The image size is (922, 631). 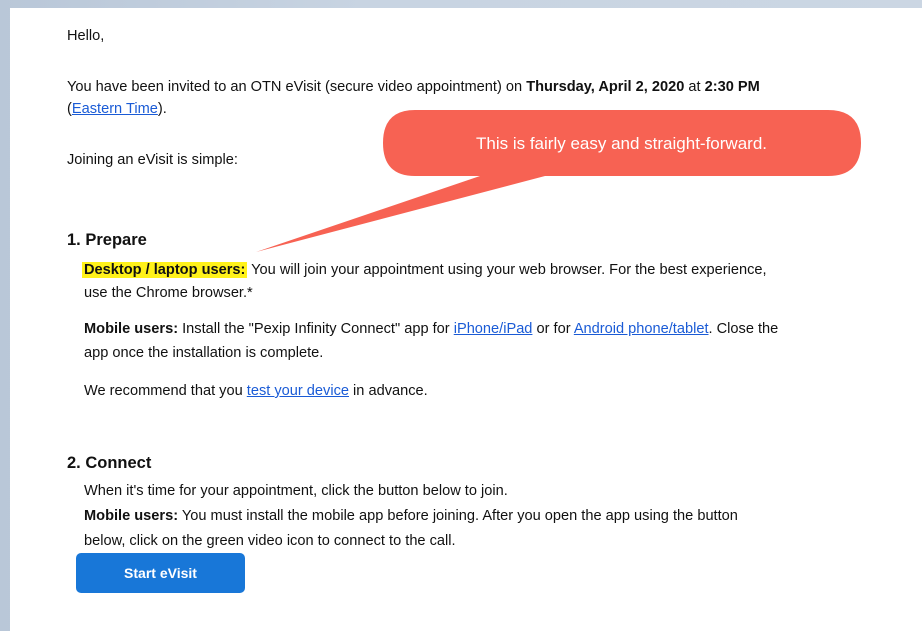 What do you see at coordinates (641, 329) in the screenshot?
I see `android-link: Android phone/tablet` at bounding box center [641, 329].